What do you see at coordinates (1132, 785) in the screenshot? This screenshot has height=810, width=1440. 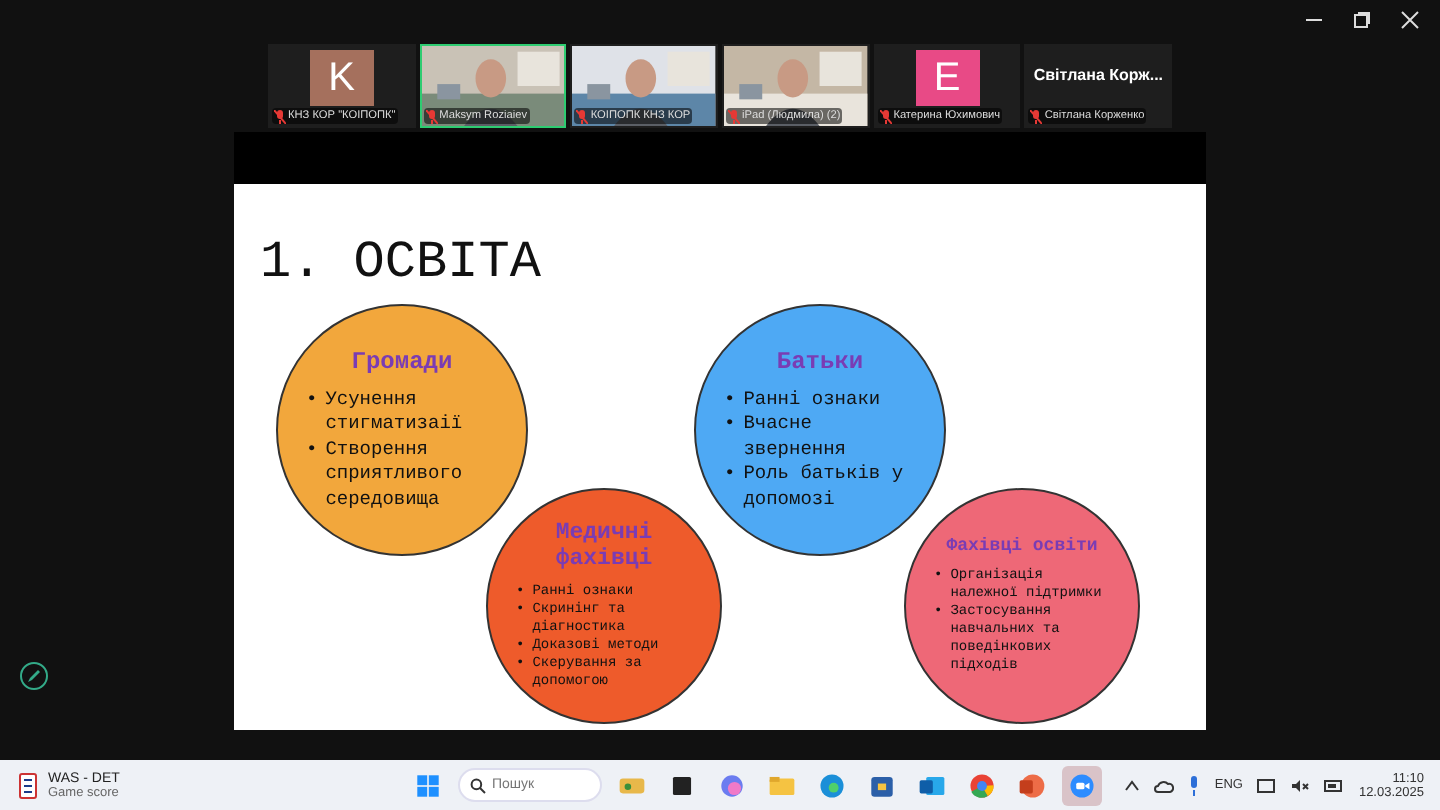 I see `chevron-up-icon` at bounding box center [1132, 785].